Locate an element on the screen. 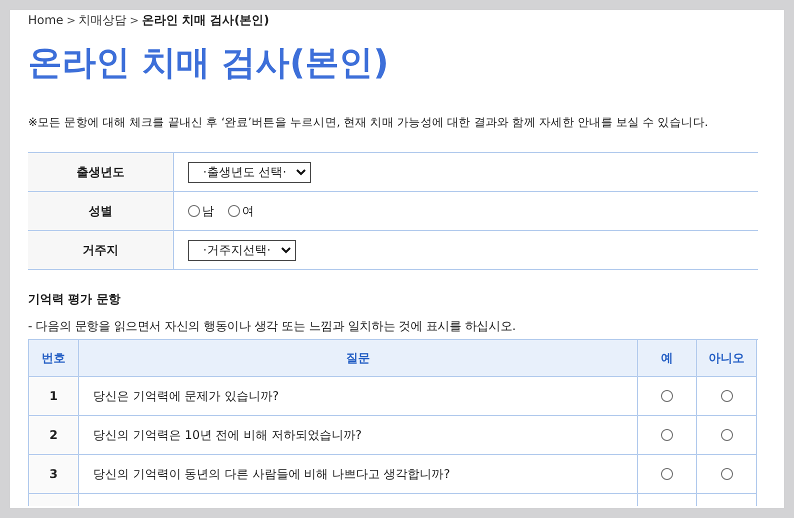  field-label: 성별 is located at coordinates (101, 211).